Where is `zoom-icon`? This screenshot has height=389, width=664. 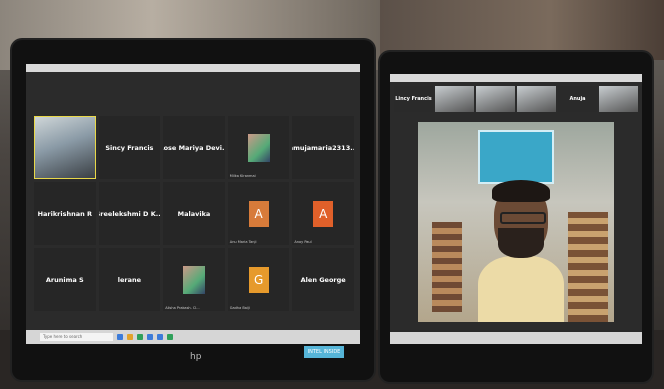
zoom-icon is located at coordinates (160, 337).